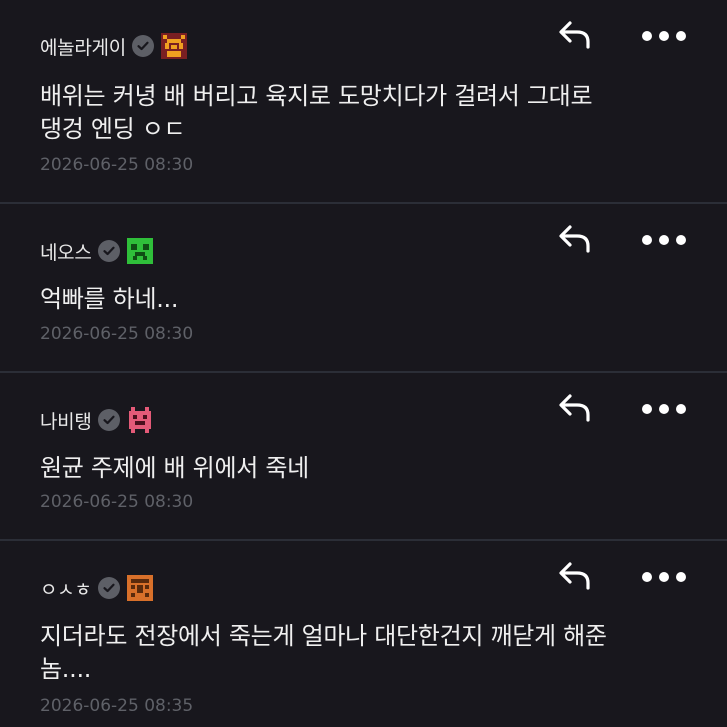 The width and height of the screenshot is (727, 727). I want to click on comment-header: 에놀라게이, so click(113, 46).